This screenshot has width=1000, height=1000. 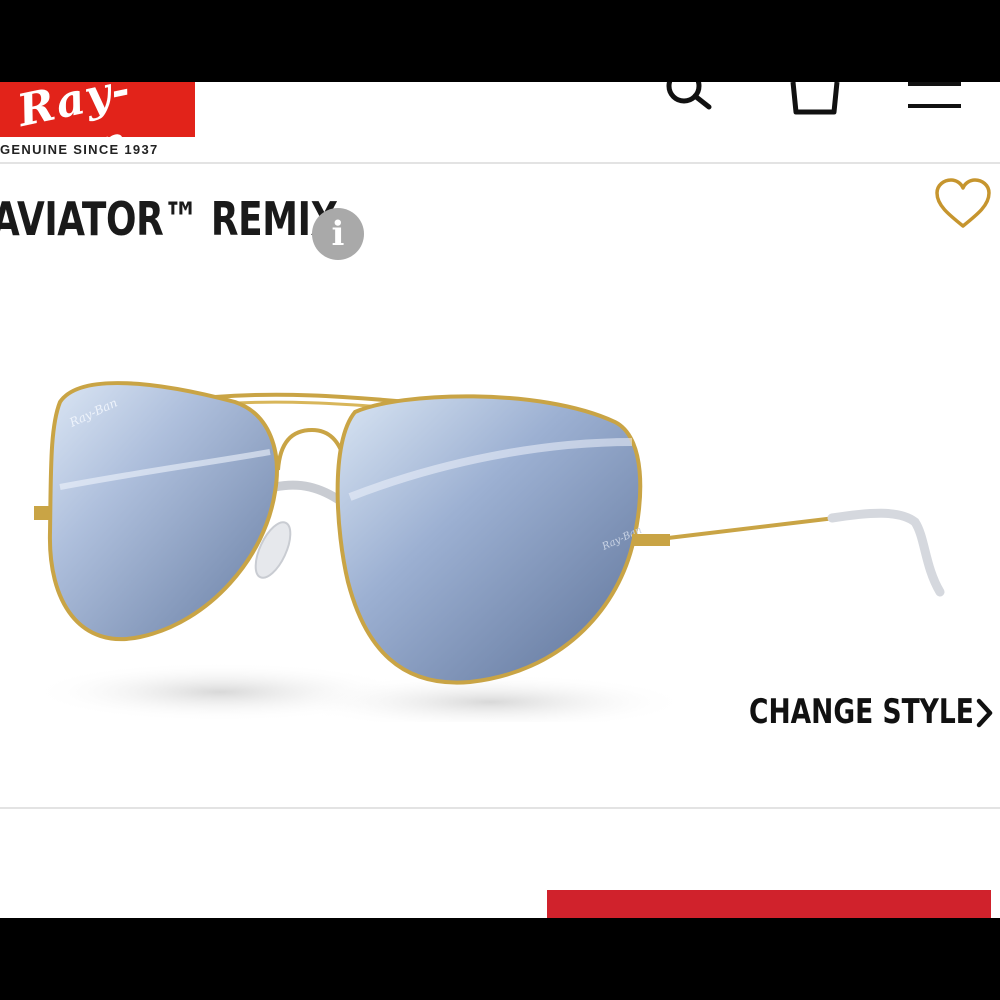 I want to click on add-to-bag-button, so click(x=769, y=904).